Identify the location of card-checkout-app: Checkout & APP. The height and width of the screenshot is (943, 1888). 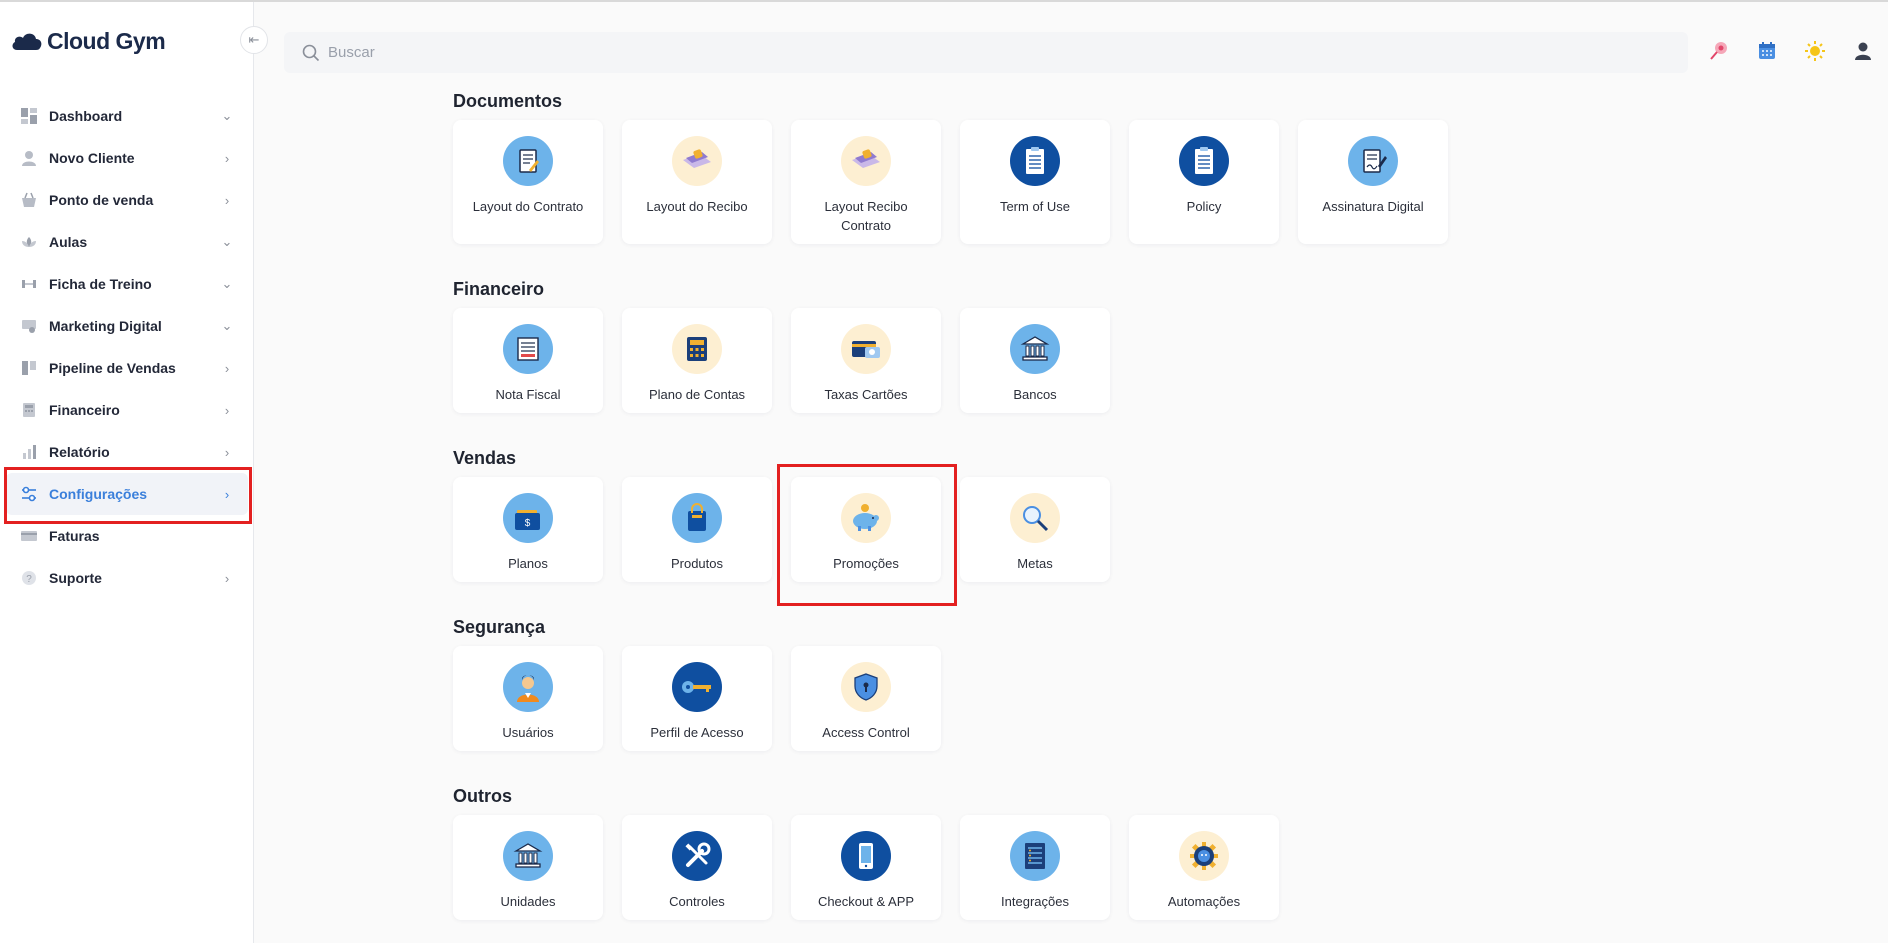
(866, 867).